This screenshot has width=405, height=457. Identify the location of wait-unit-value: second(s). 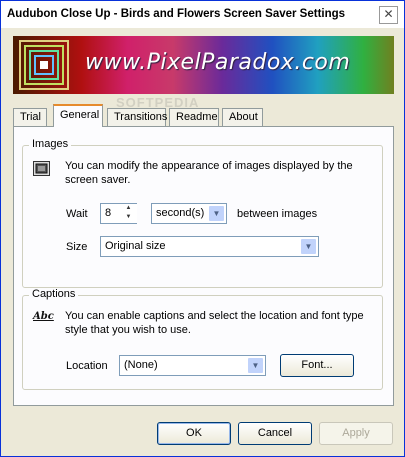
(180, 213).